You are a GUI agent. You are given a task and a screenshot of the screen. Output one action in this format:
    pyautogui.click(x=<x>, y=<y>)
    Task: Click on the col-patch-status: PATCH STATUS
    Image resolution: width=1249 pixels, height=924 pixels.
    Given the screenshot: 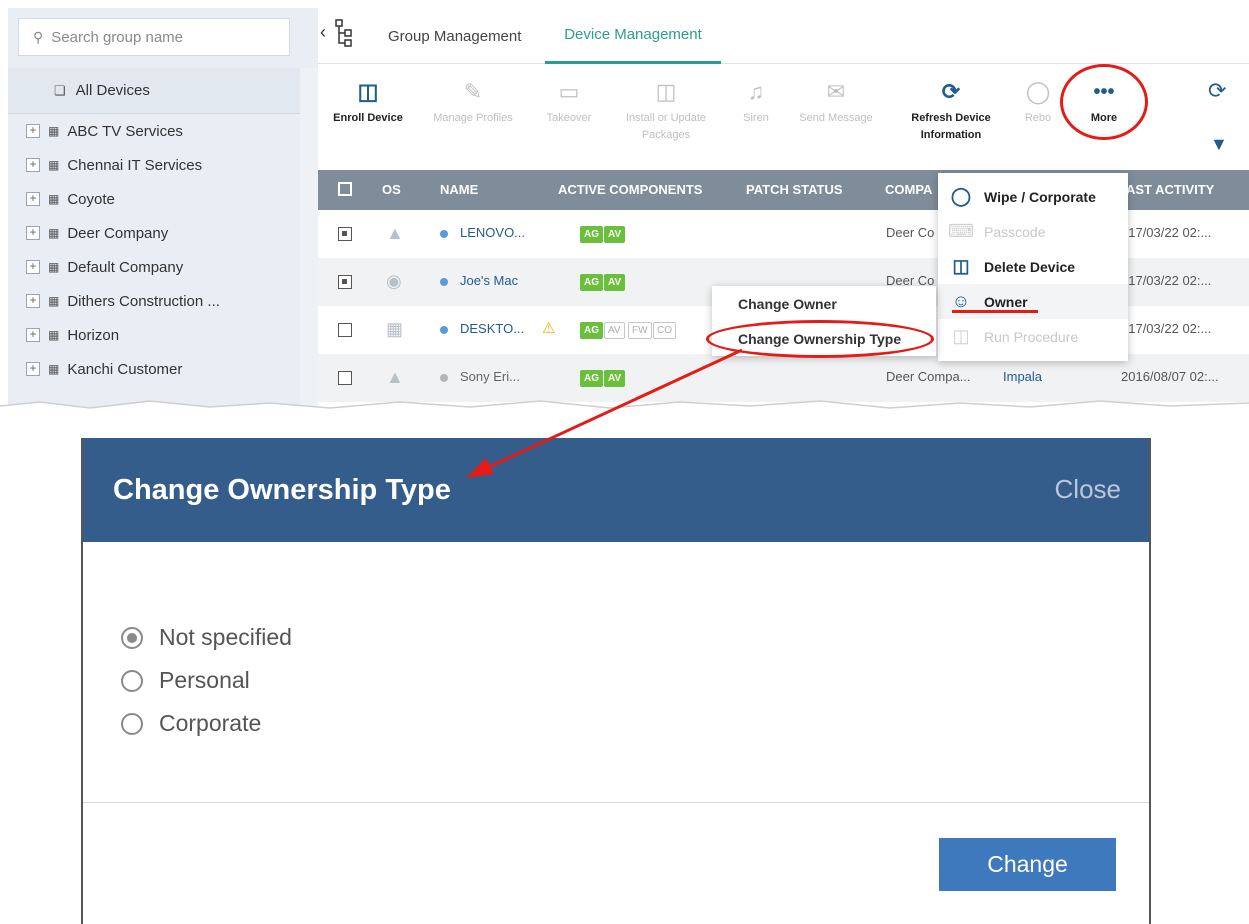 What is the action you would take?
    pyautogui.click(x=794, y=189)
    